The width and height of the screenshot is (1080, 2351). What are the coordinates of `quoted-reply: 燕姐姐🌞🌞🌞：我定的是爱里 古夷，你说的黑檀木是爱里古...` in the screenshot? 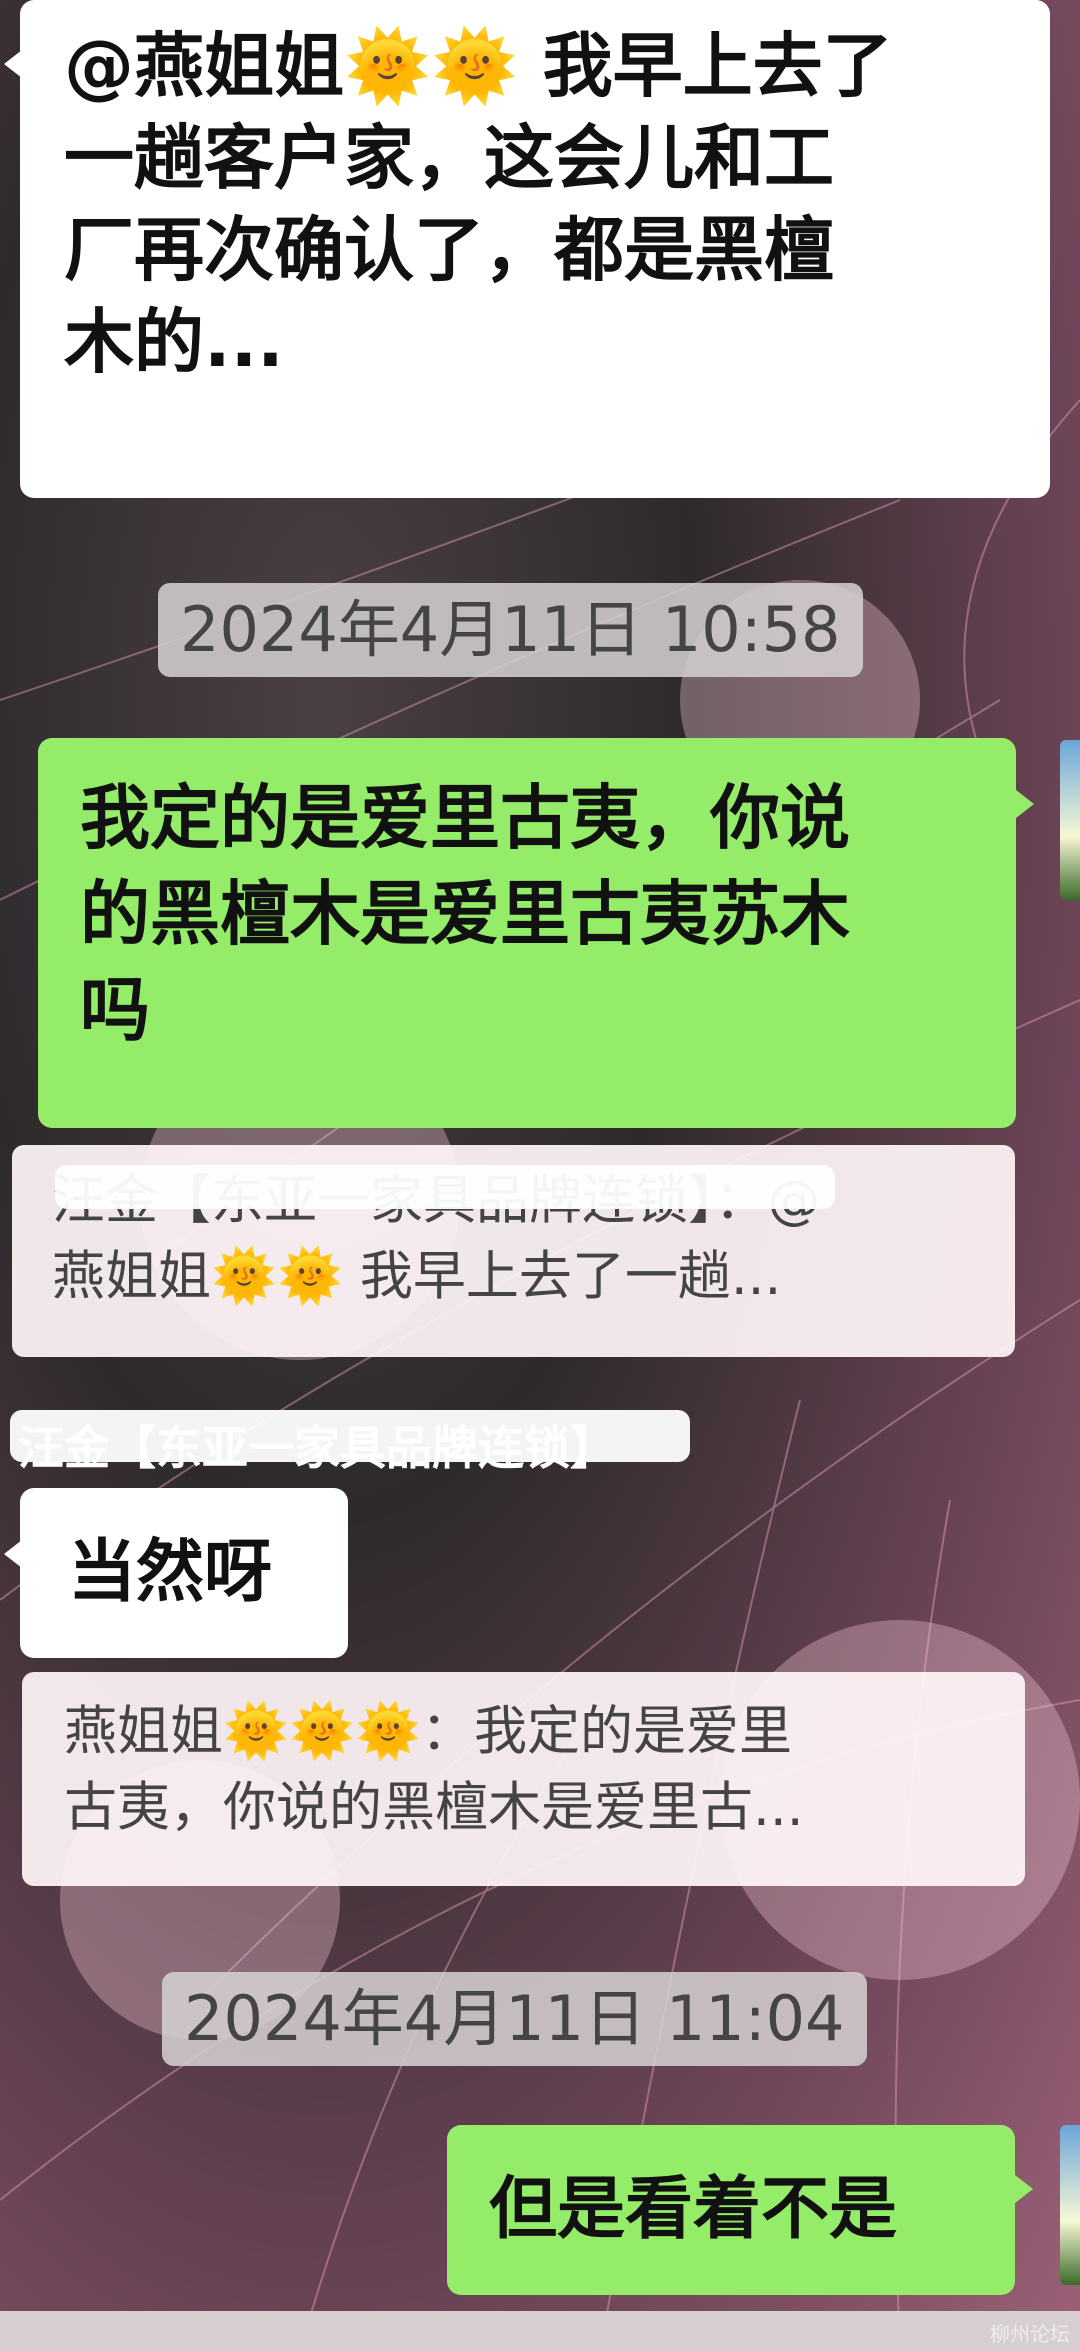 It's located at (523, 1779).